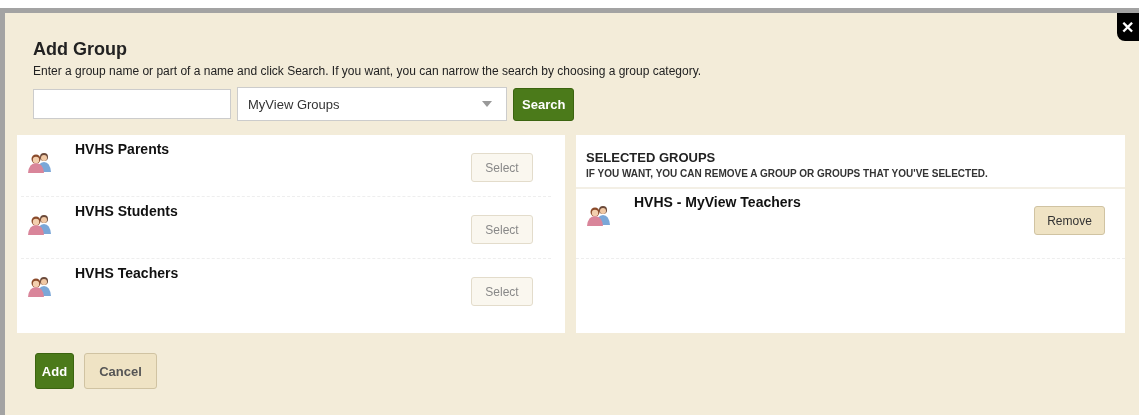 Image resolution: width=1139 pixels, height=415 pixels. Describe the element at coordinates (372, 104) in the screenshot. I see `category-dropdown: MyView Groups` at that location.